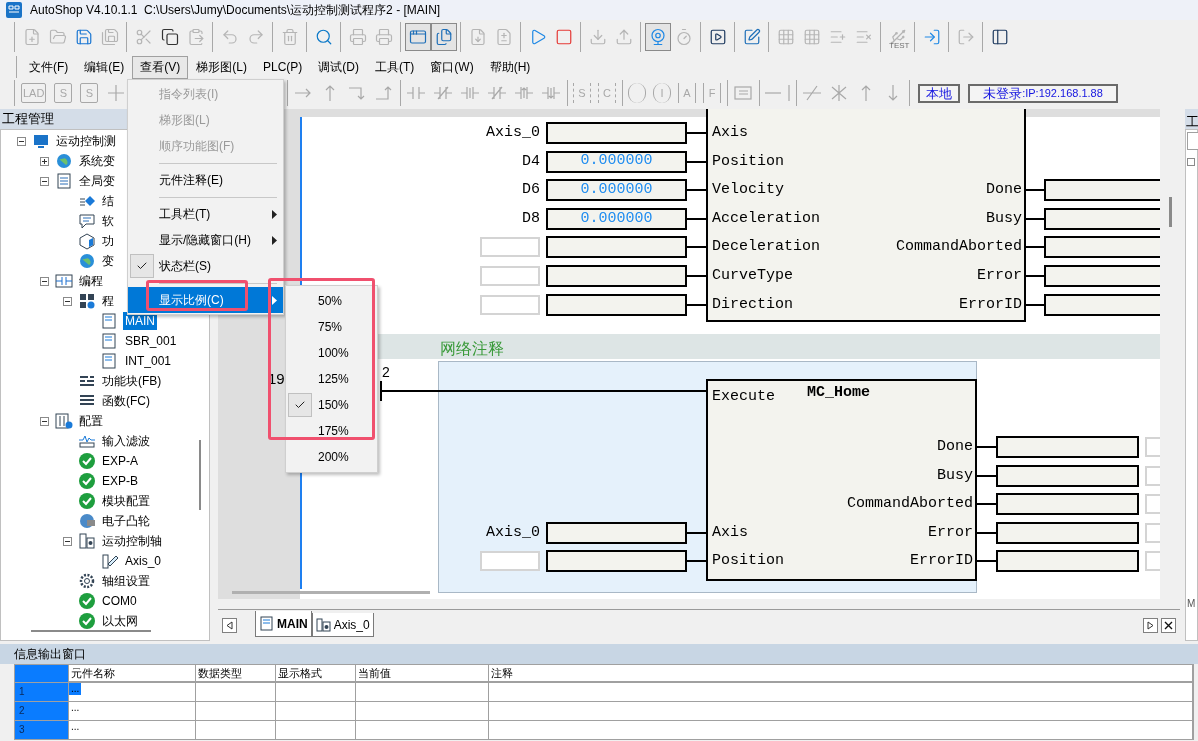  Describe the element at coordinates (512, 132) in the screenshot. I see `operand-label: Axis_0` at that location.